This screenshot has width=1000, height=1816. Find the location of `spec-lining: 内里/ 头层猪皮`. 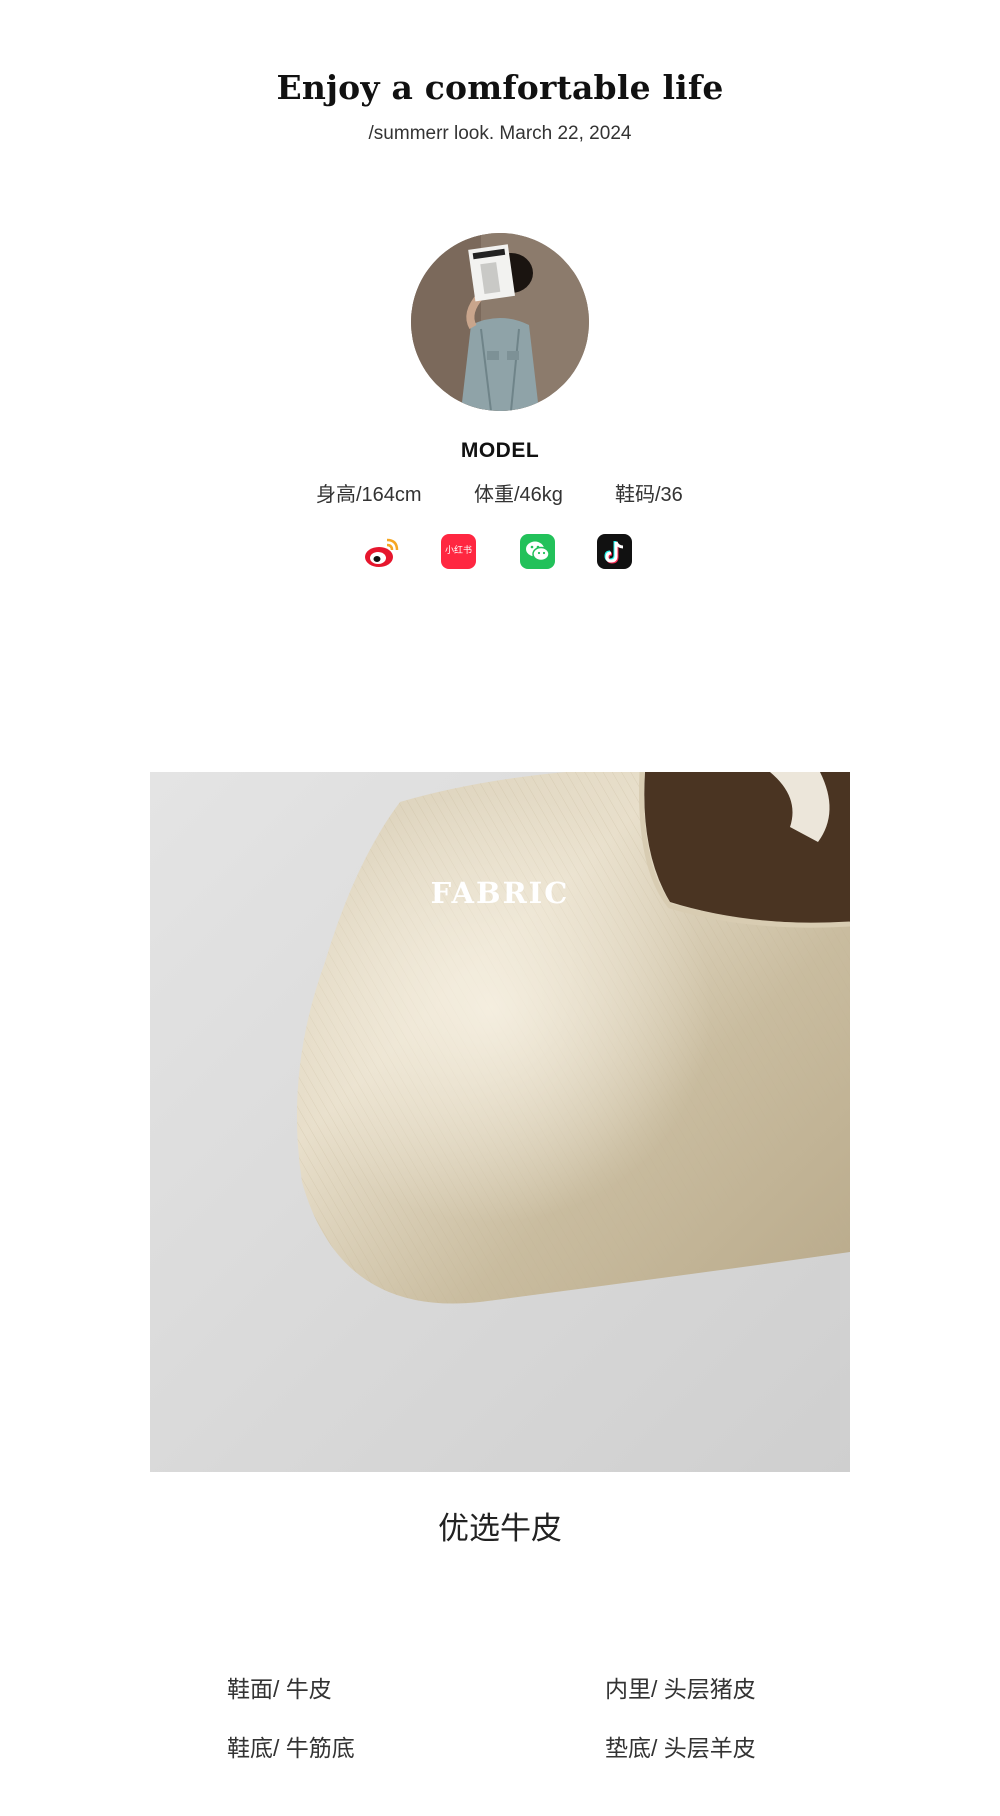

spec-lining: 内里/ 头层猪皮 is located at coordinates (680, 1689).